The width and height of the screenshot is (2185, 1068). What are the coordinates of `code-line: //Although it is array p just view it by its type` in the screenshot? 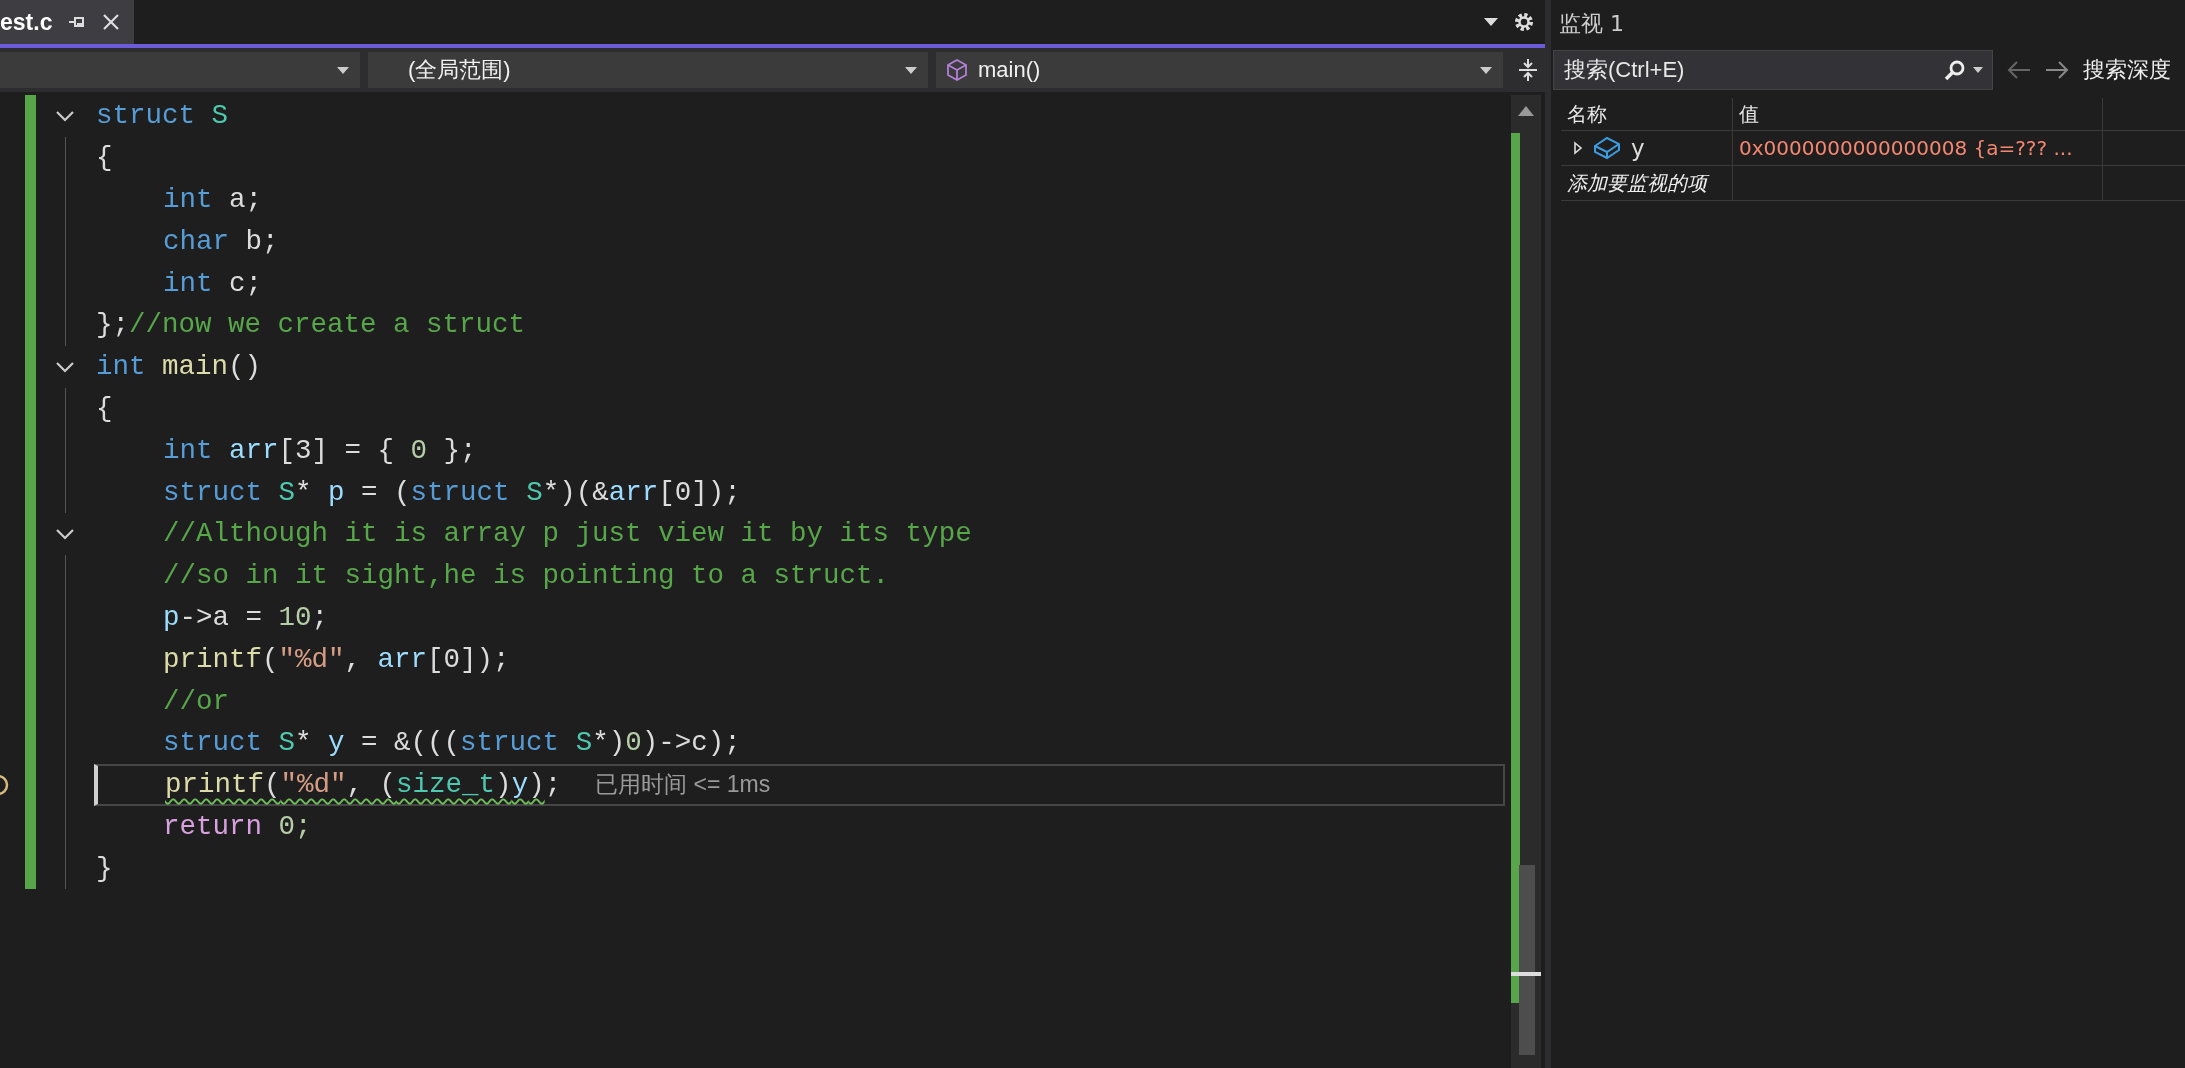 It's located at (567, 534).